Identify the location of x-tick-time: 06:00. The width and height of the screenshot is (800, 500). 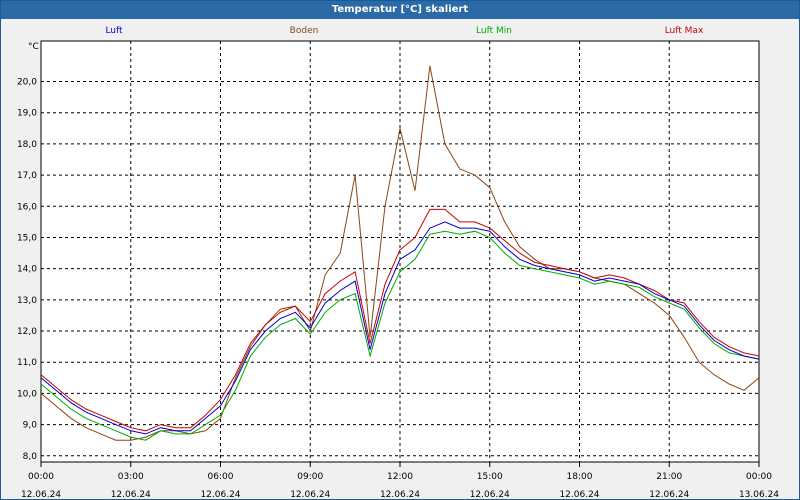
(221, 477).